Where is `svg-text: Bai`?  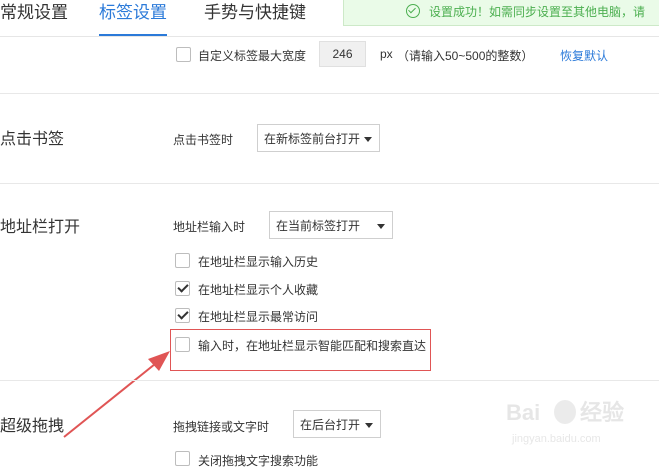
svg-text: Bai is located at coordinates (523, 412).